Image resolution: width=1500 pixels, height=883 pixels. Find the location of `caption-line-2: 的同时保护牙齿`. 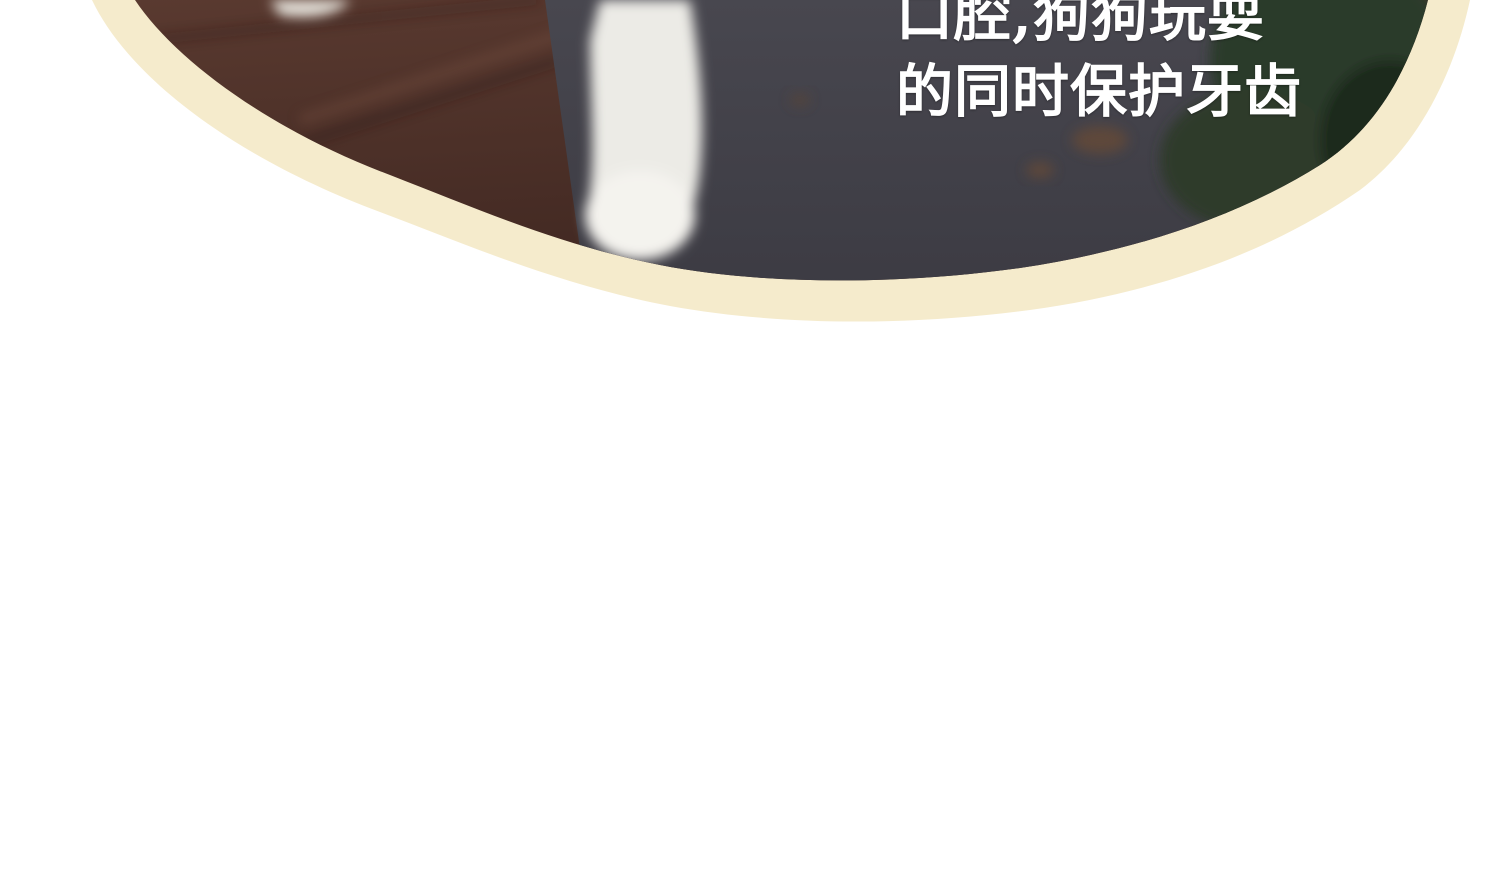

caption-line-2: 的同时保护牙齿 is located at coordinates (1099, 91).